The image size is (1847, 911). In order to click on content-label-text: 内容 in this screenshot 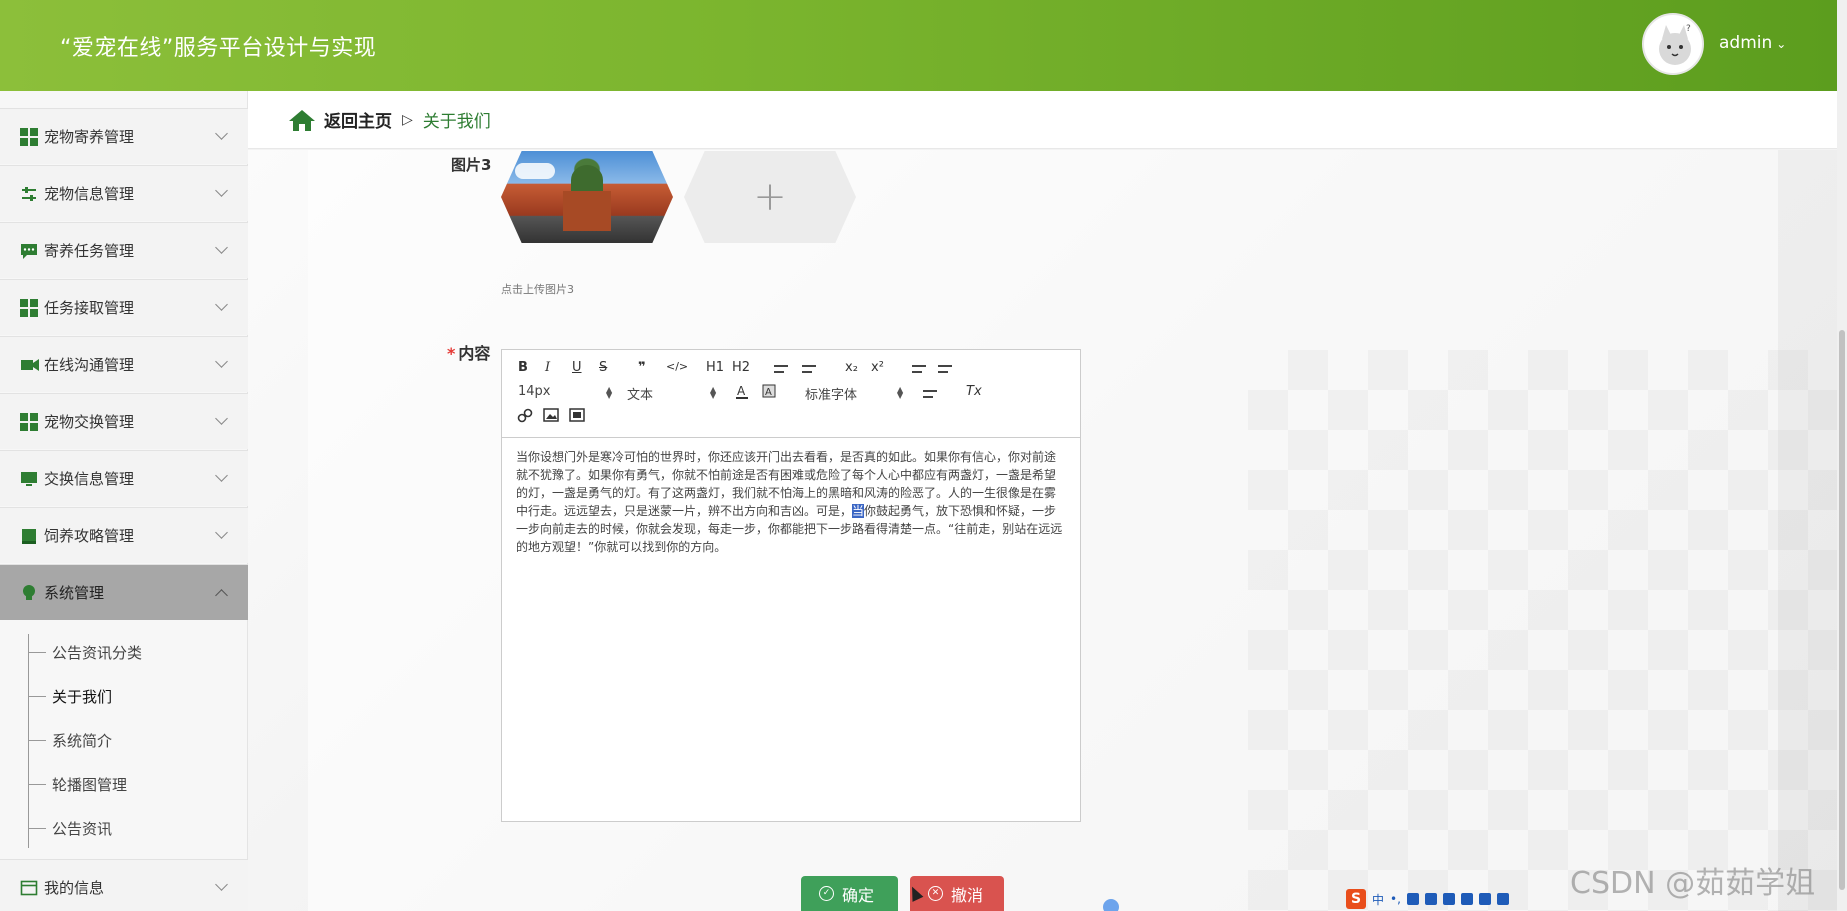, I will do `click(474, 353)`.